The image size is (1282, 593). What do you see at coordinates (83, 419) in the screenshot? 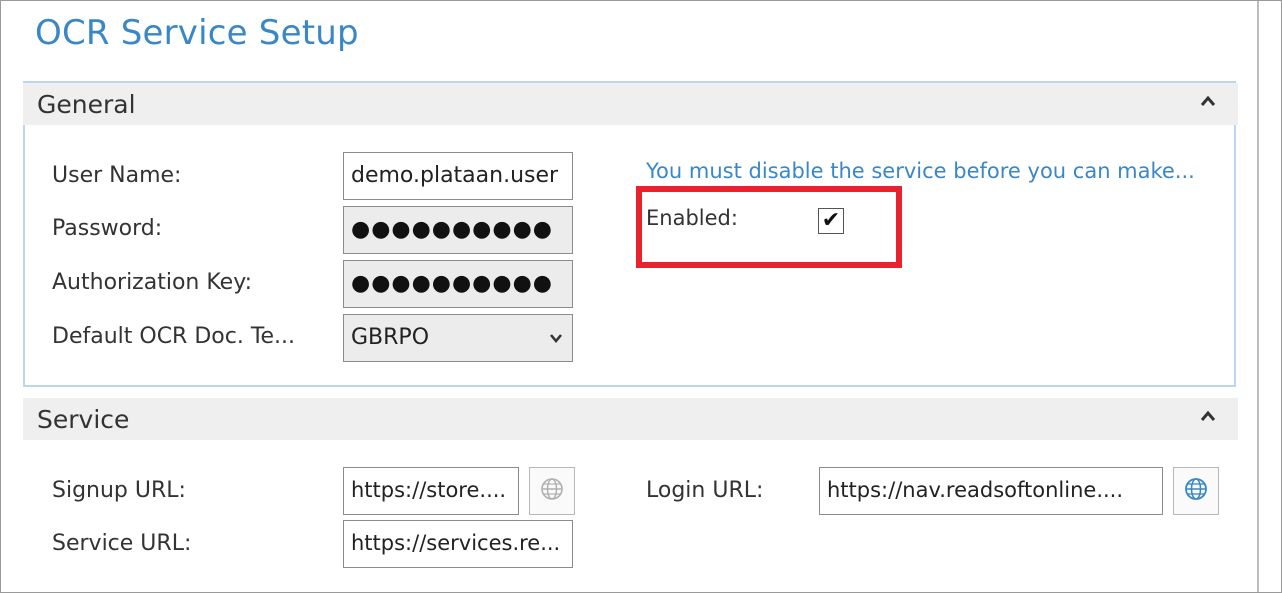
I see `service-section-label: Service` at bounding box center [83, 419].